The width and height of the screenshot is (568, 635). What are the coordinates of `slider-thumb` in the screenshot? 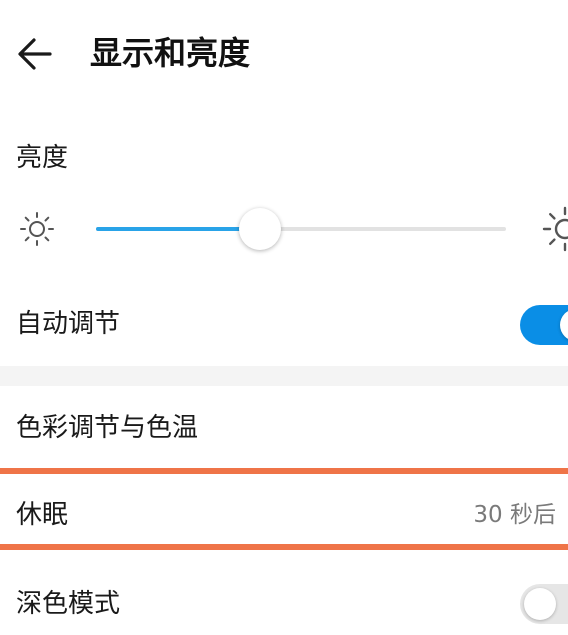 It's located at (260, 229).